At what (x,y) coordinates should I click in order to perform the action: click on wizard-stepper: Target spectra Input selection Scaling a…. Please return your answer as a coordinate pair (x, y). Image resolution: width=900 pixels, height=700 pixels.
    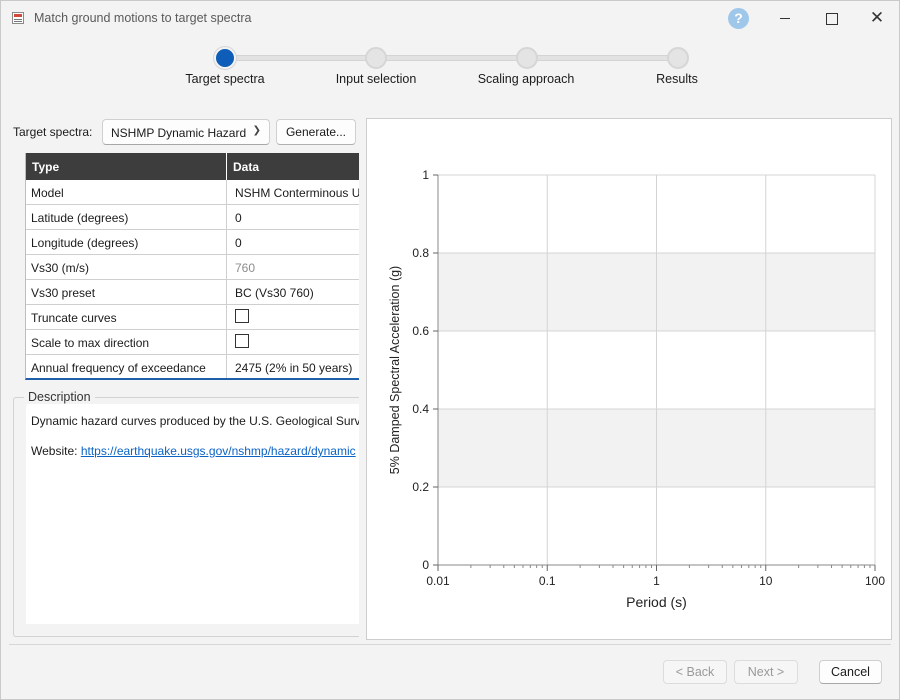
    Looking at the image, I should click on (450, 66).